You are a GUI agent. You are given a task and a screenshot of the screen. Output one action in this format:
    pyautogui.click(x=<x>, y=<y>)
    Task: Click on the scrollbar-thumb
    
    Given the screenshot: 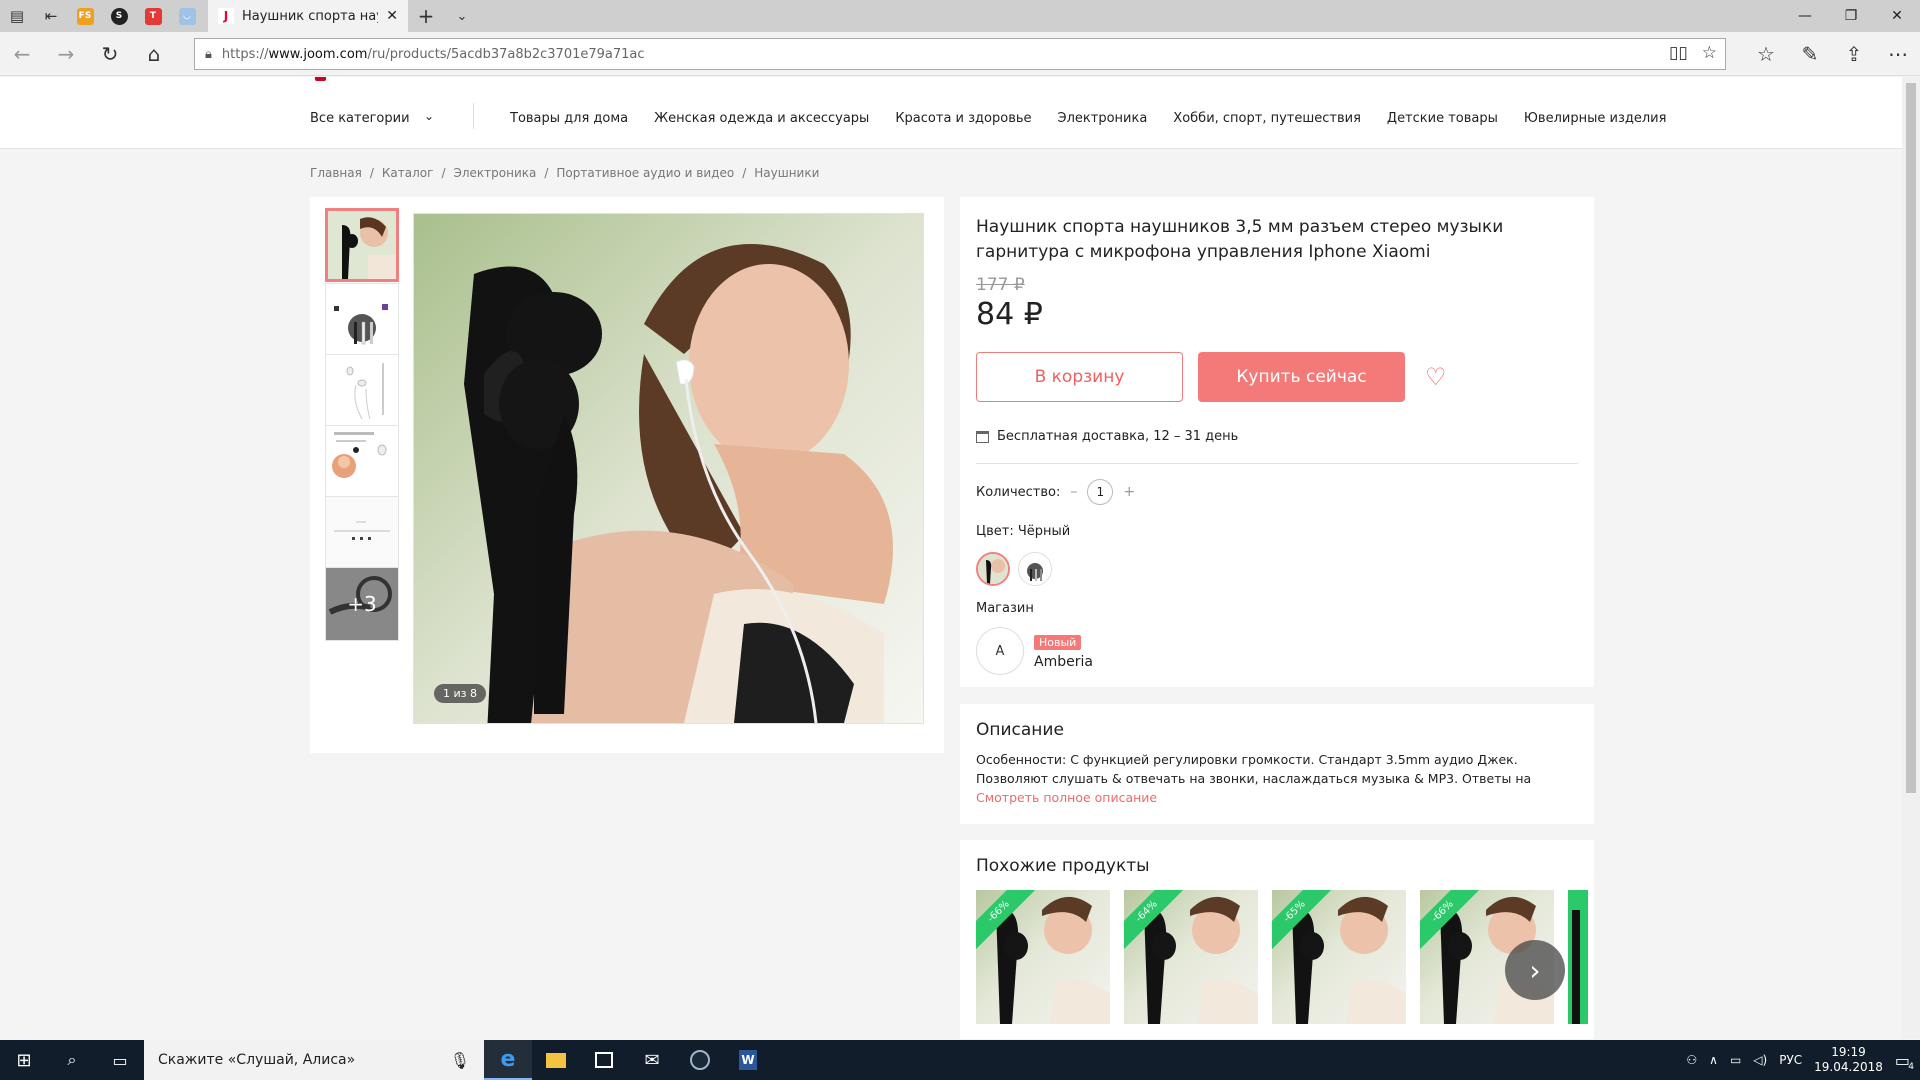 What is the action you would take?
    pyautogui.click(x=1911, y=438)
    